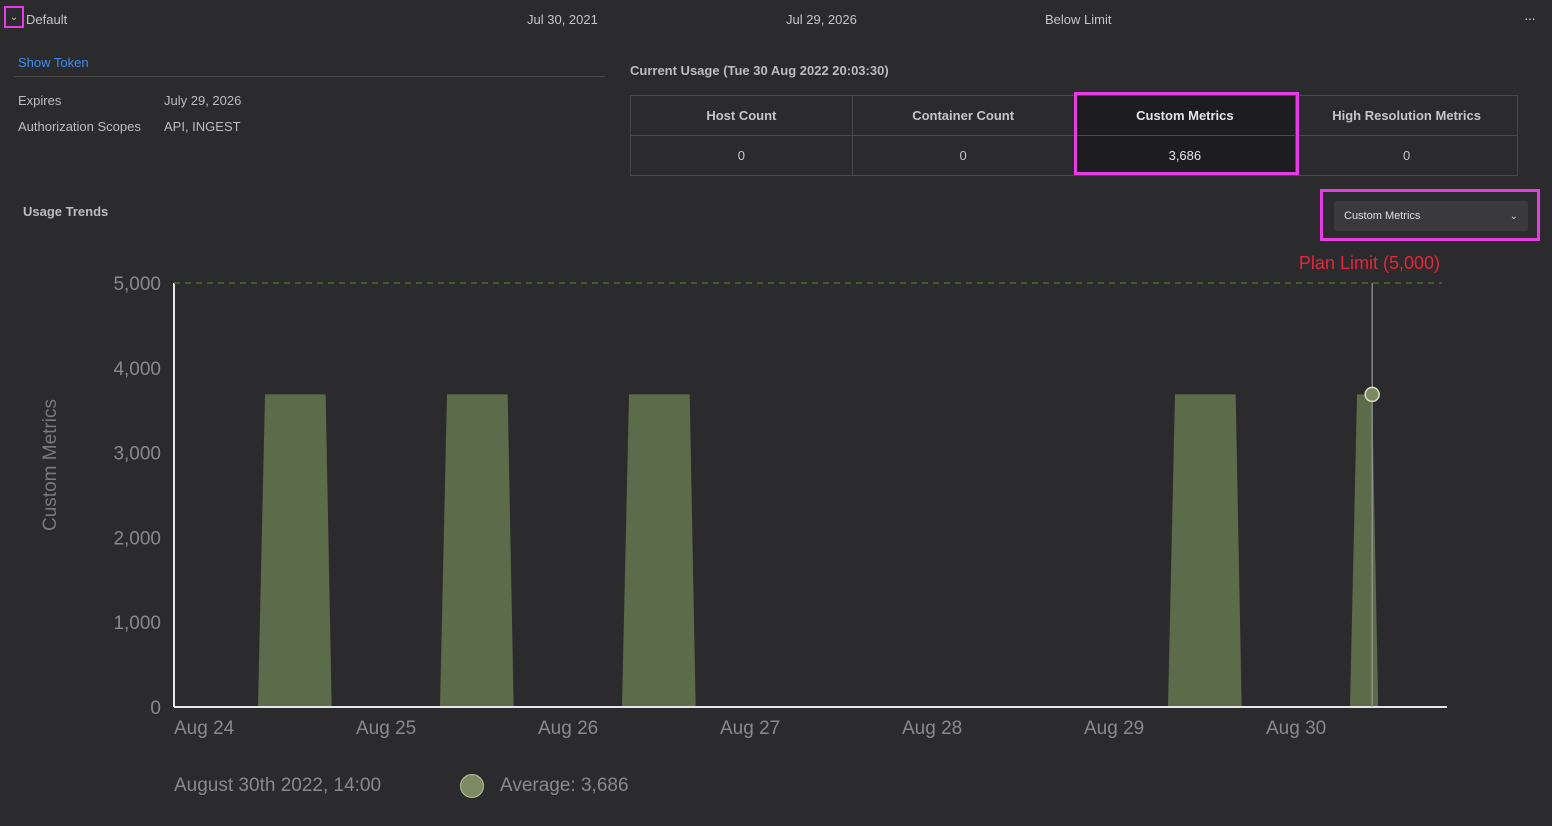 The image size is (1552, 826). What do you see at coordinates (963, 155) in the screenshot?
I see `value-container-count: 0` at bounding box center [963, 155].